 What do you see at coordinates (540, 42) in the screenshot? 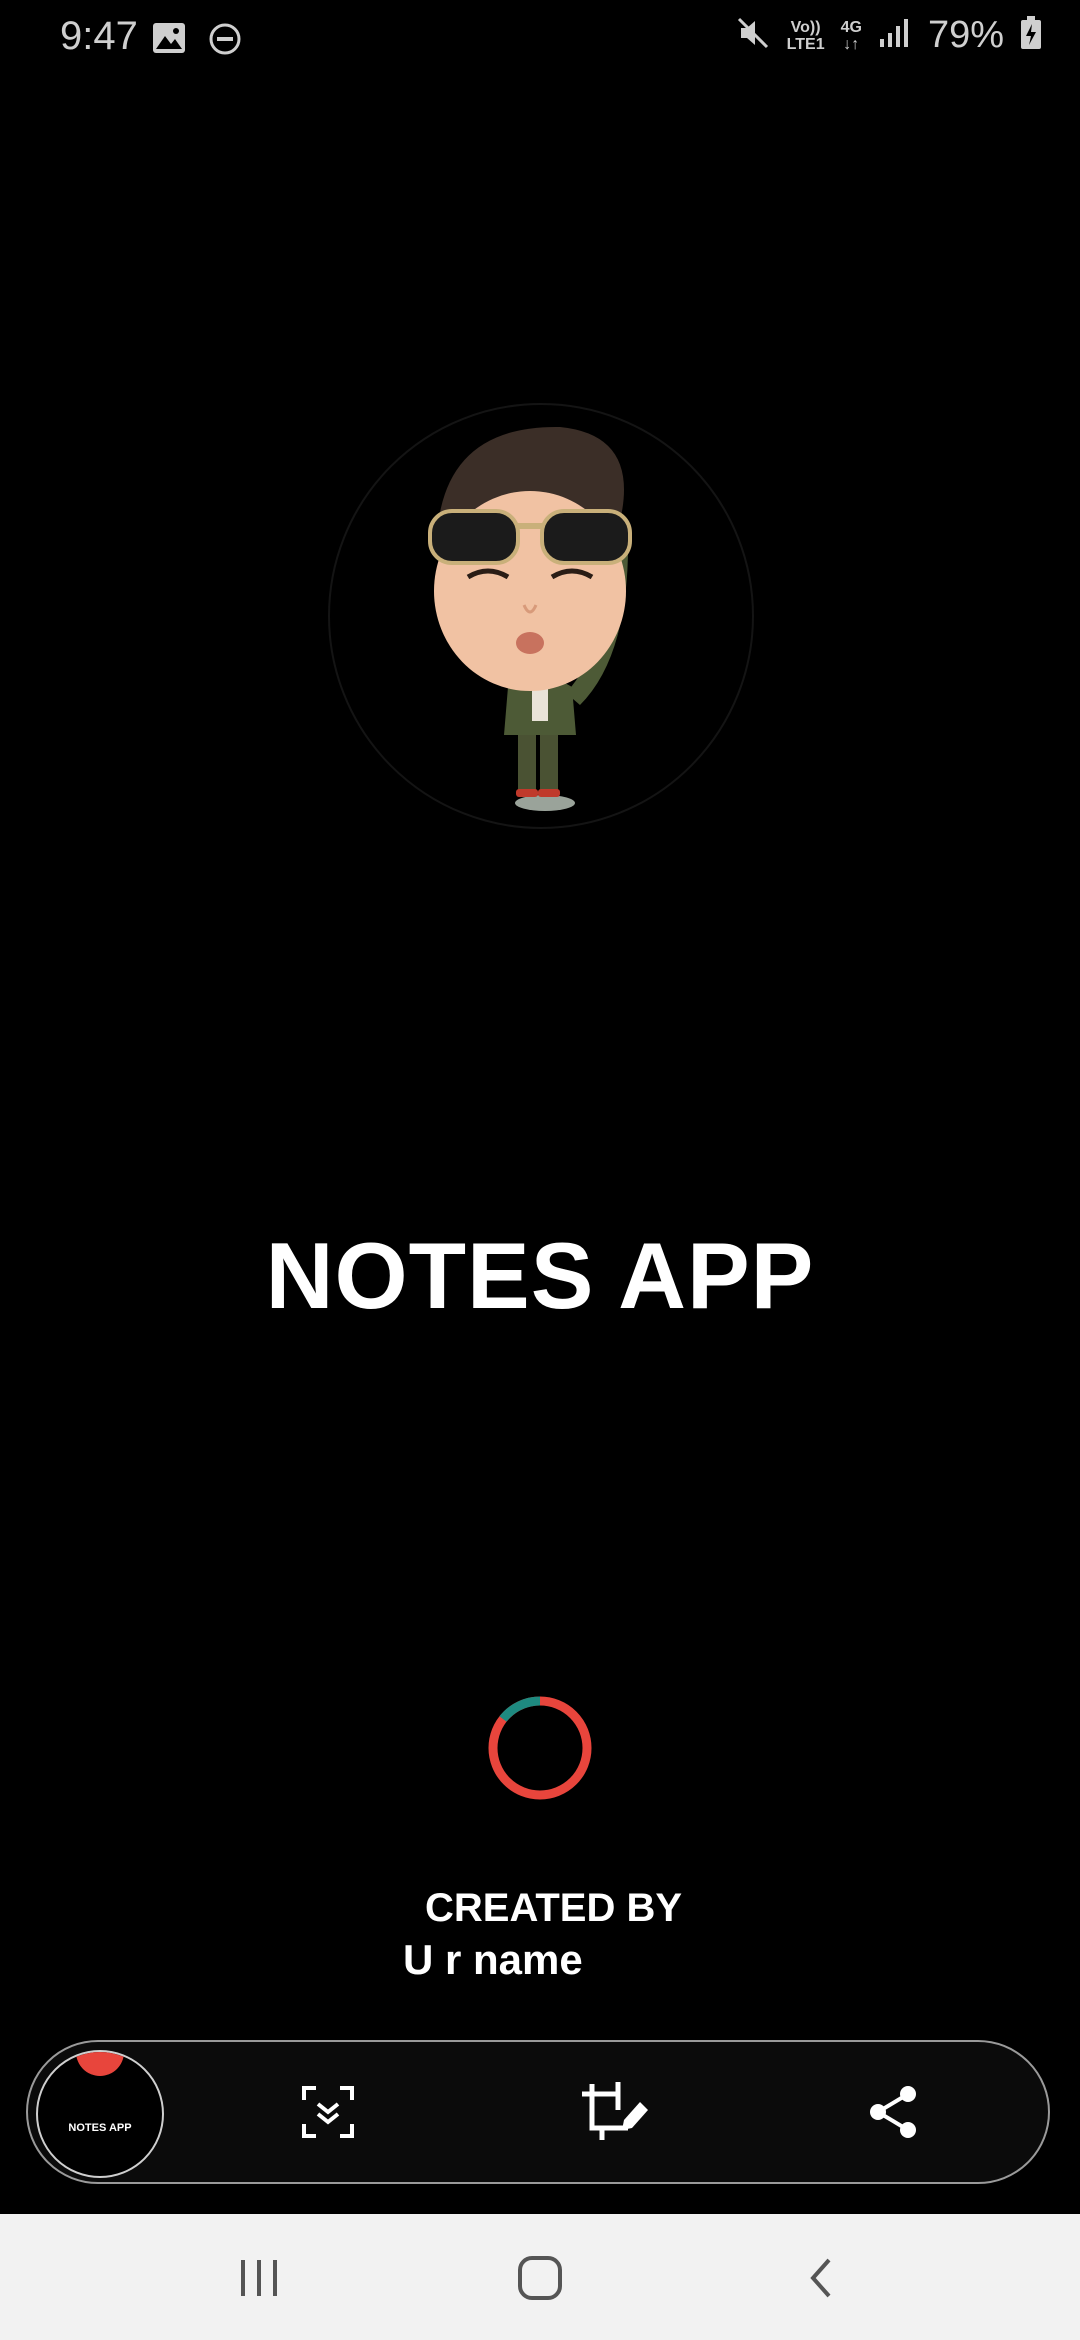
I see `status-bar: 9:47 Vo)) LTE1 4G ↓↑ 79%` at bounding box center [540, 42].